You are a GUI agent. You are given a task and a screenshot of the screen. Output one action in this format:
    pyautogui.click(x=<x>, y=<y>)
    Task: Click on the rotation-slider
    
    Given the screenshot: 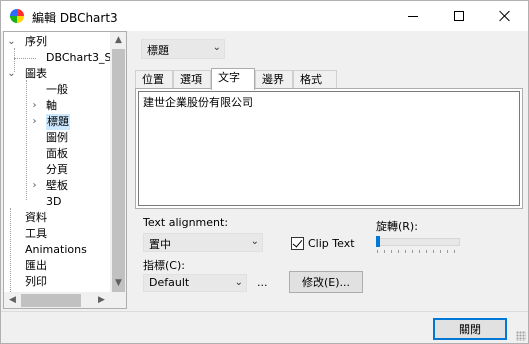 What is the action you would take?
    pyautogui.click(x=418, y=242)
    